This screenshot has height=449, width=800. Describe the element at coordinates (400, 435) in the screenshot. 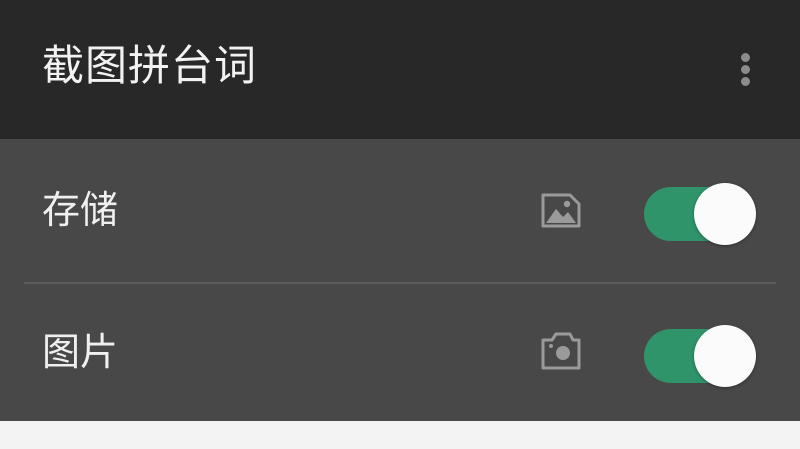

I see `bottom-area` at that location.